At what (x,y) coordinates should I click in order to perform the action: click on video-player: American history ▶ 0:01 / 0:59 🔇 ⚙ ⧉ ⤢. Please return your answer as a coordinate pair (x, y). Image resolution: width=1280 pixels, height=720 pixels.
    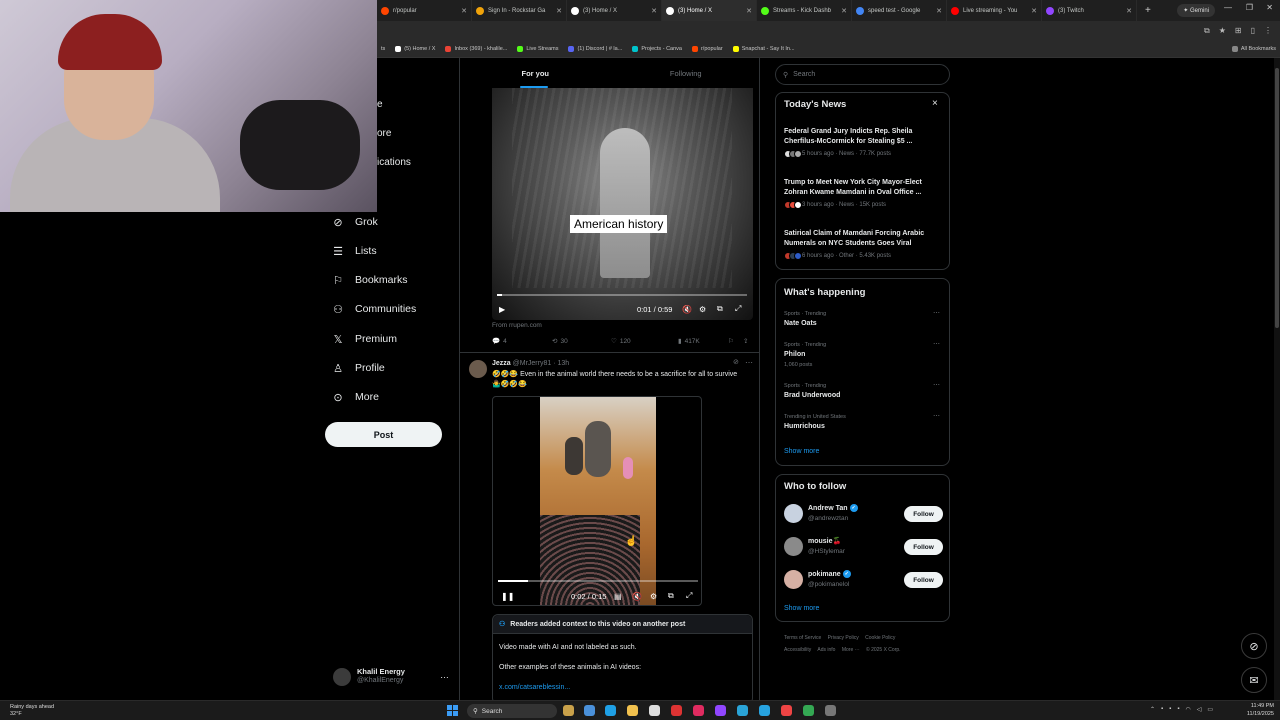
    Looking at the image, I should click on (622, 204).